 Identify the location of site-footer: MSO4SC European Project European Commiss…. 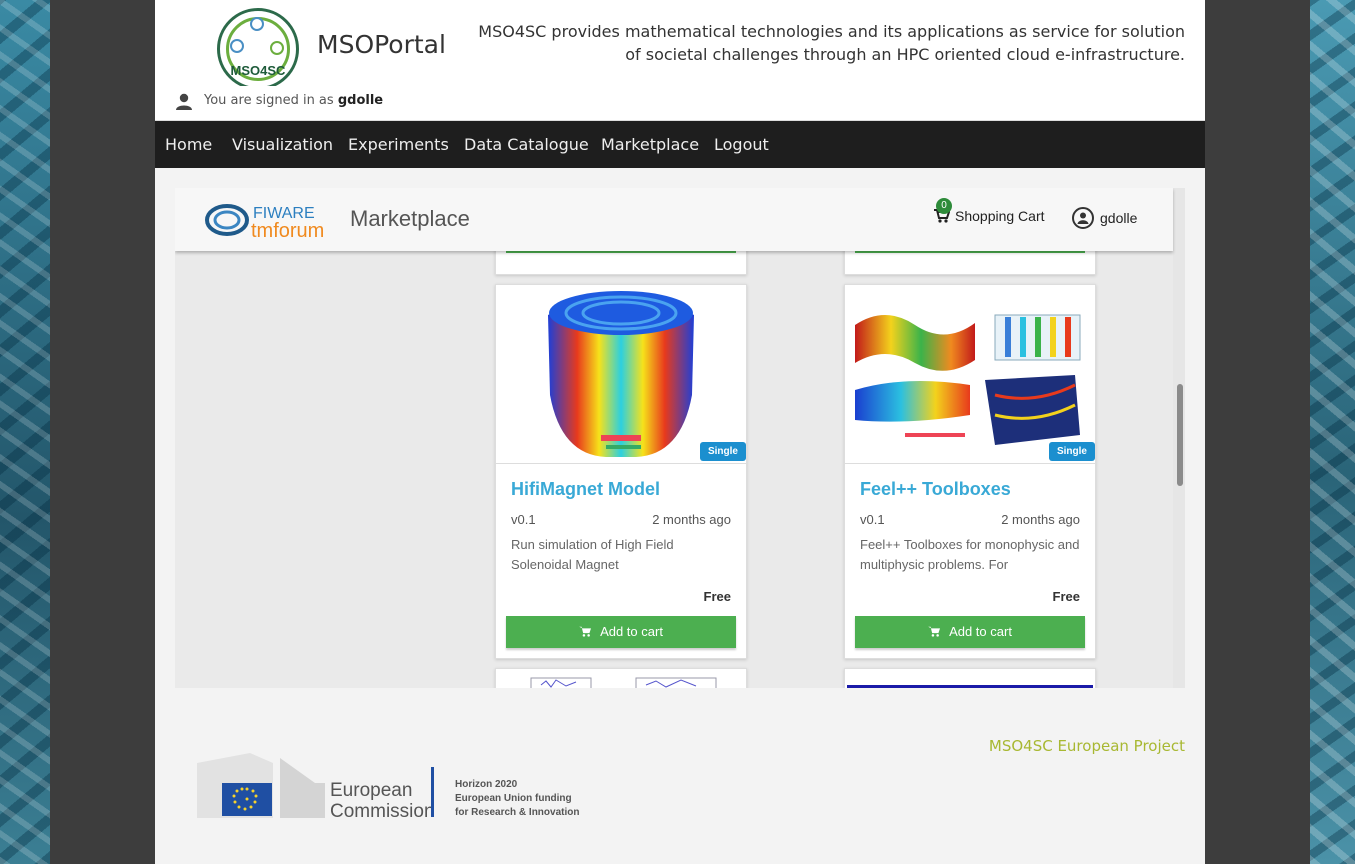
(680, 788).